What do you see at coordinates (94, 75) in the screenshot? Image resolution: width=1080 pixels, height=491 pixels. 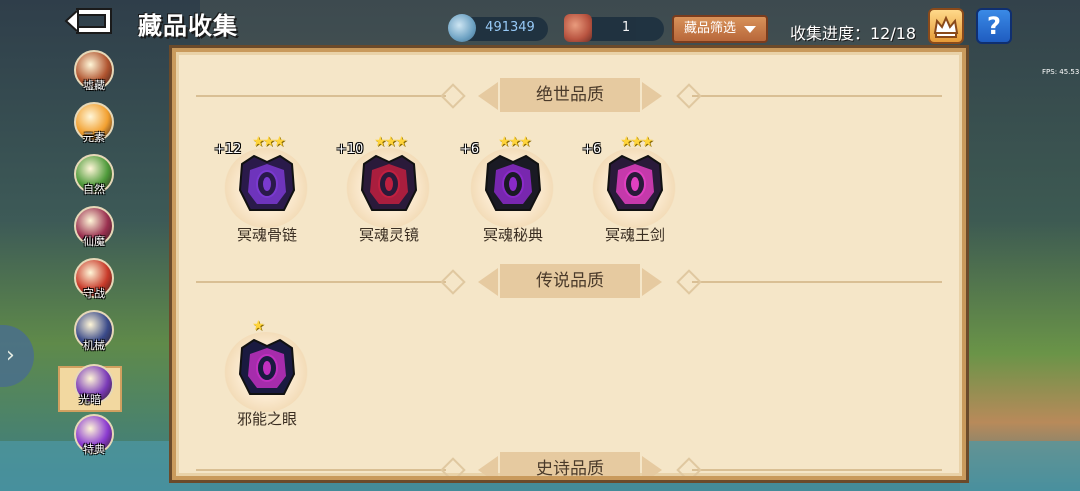 I see `sidebar-category-0: 墟藏` at bounding box center [94, 75].